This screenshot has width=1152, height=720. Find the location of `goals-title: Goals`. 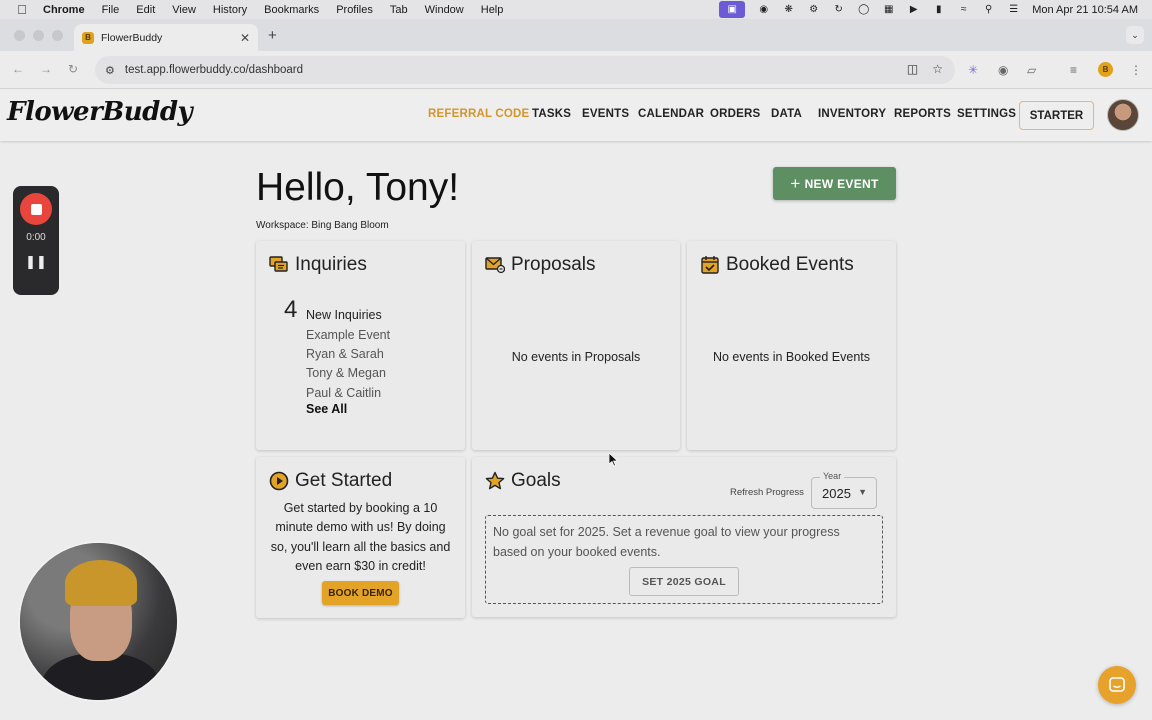

goals-title: Goals is located at coordinates (523, 481).